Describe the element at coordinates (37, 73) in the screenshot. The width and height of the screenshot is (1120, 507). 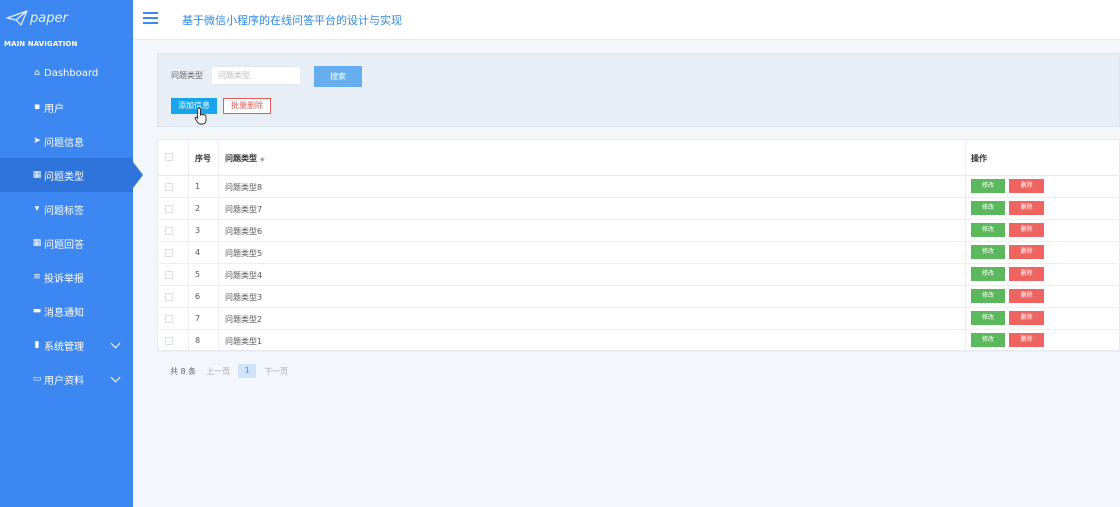
I see `home-icon: ⌂` at that location.